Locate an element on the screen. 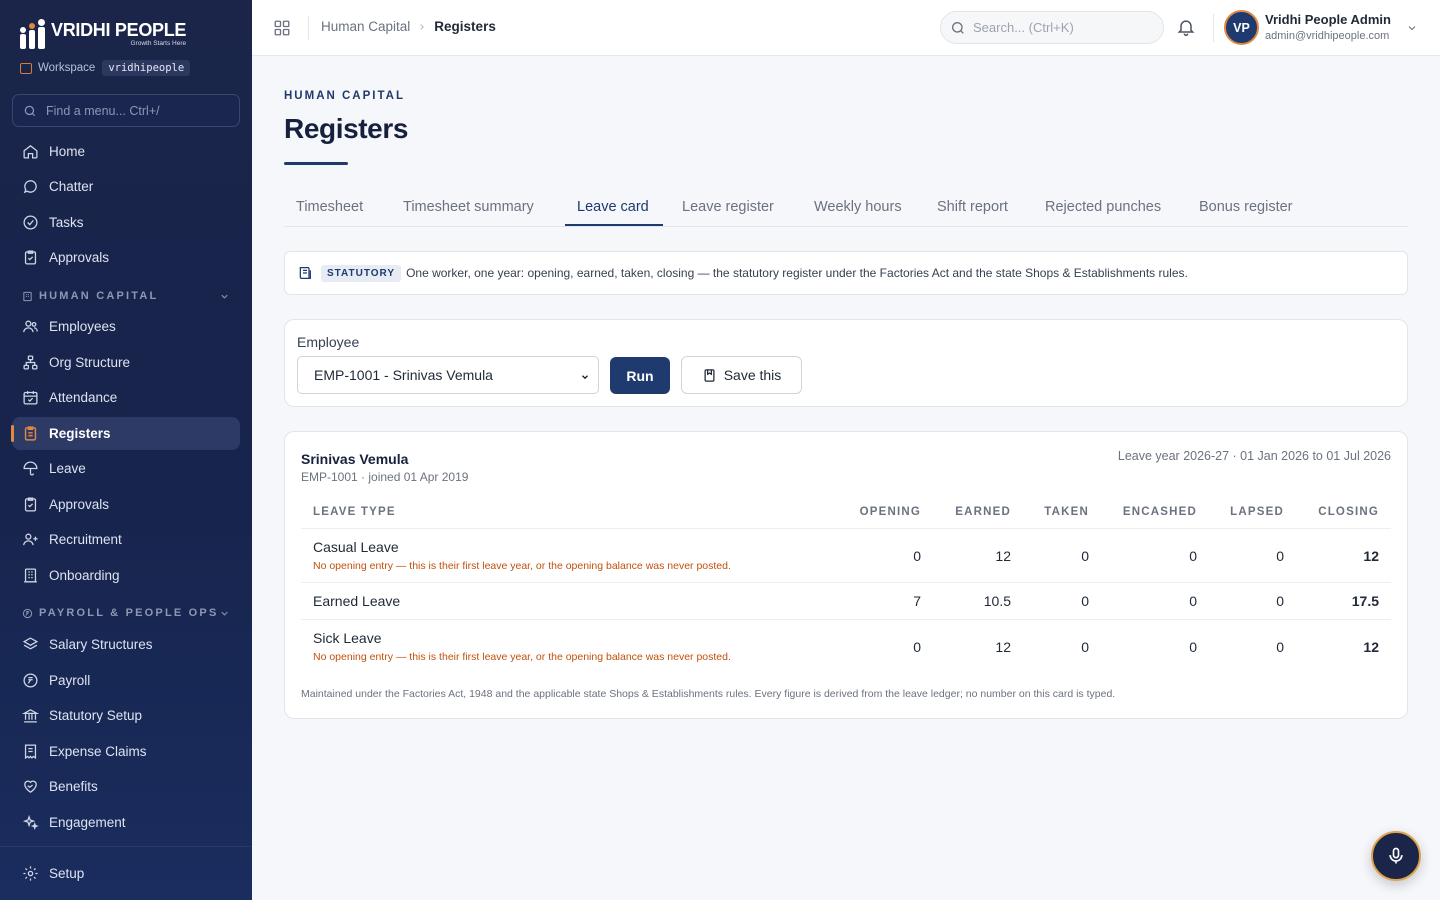 This screenshot has height=900, width=1440. breadcrumb-human-capital: Human Capital is located at coordinates (365, 26).